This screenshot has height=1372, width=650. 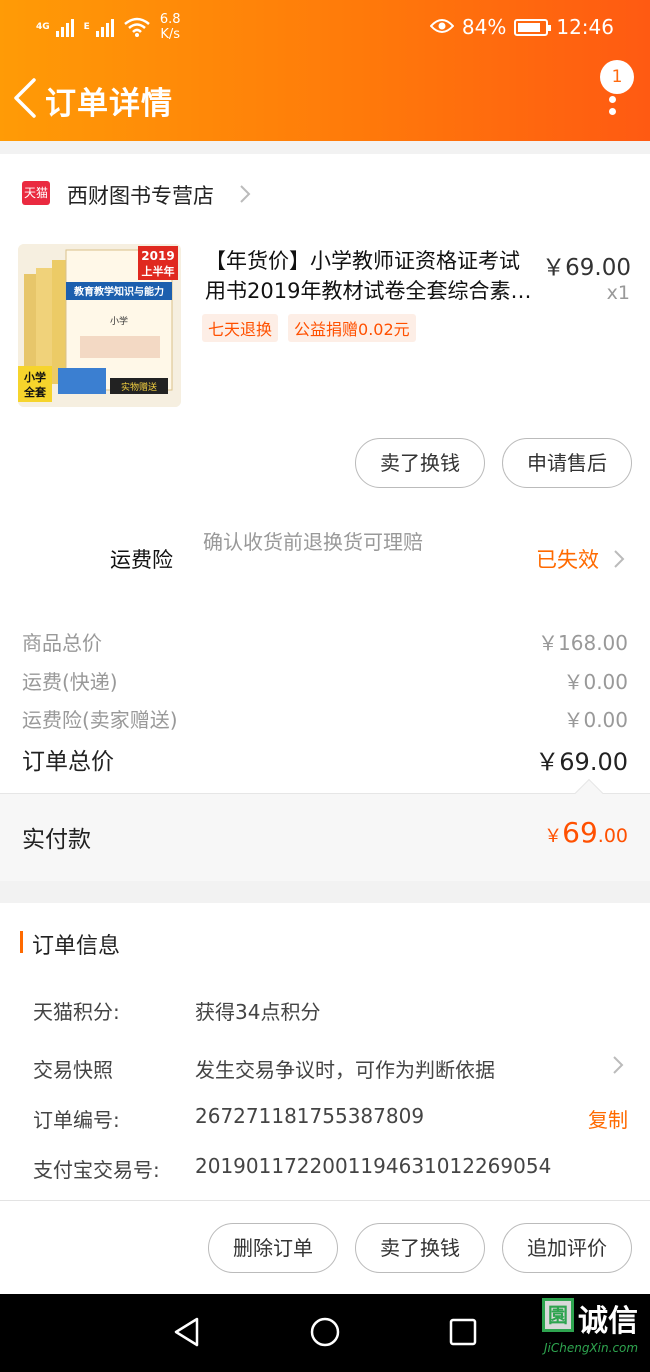 I want to click on add-review-button: 追加评价, so click(x=567, y=1248).